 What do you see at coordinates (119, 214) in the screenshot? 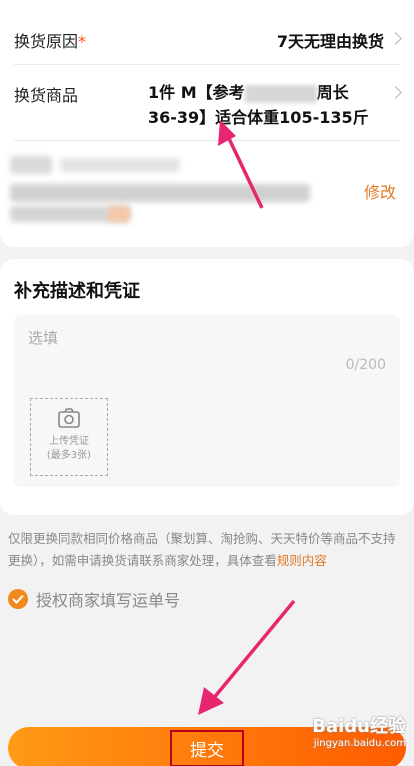
I see `blurred-address-tag` at bounding box center [119, 214].